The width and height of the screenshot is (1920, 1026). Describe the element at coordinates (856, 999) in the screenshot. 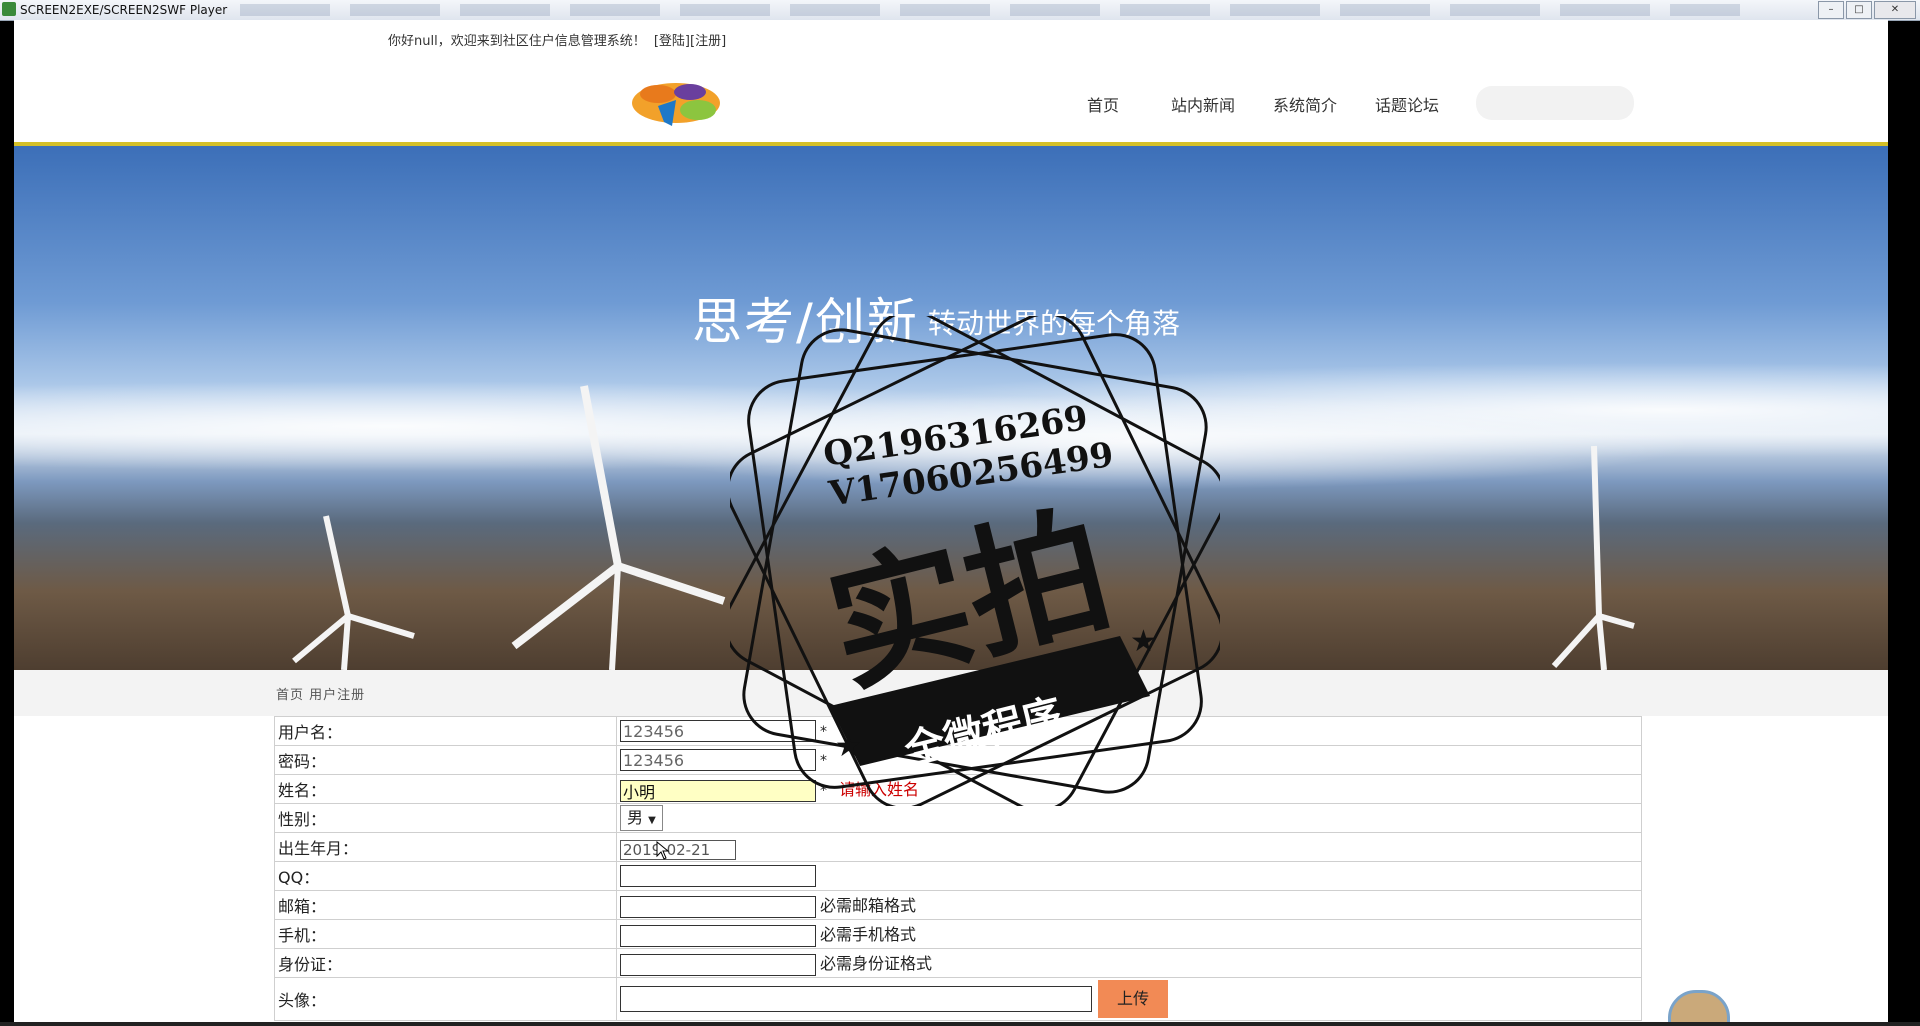

I see `avatar-path-field` at that location.